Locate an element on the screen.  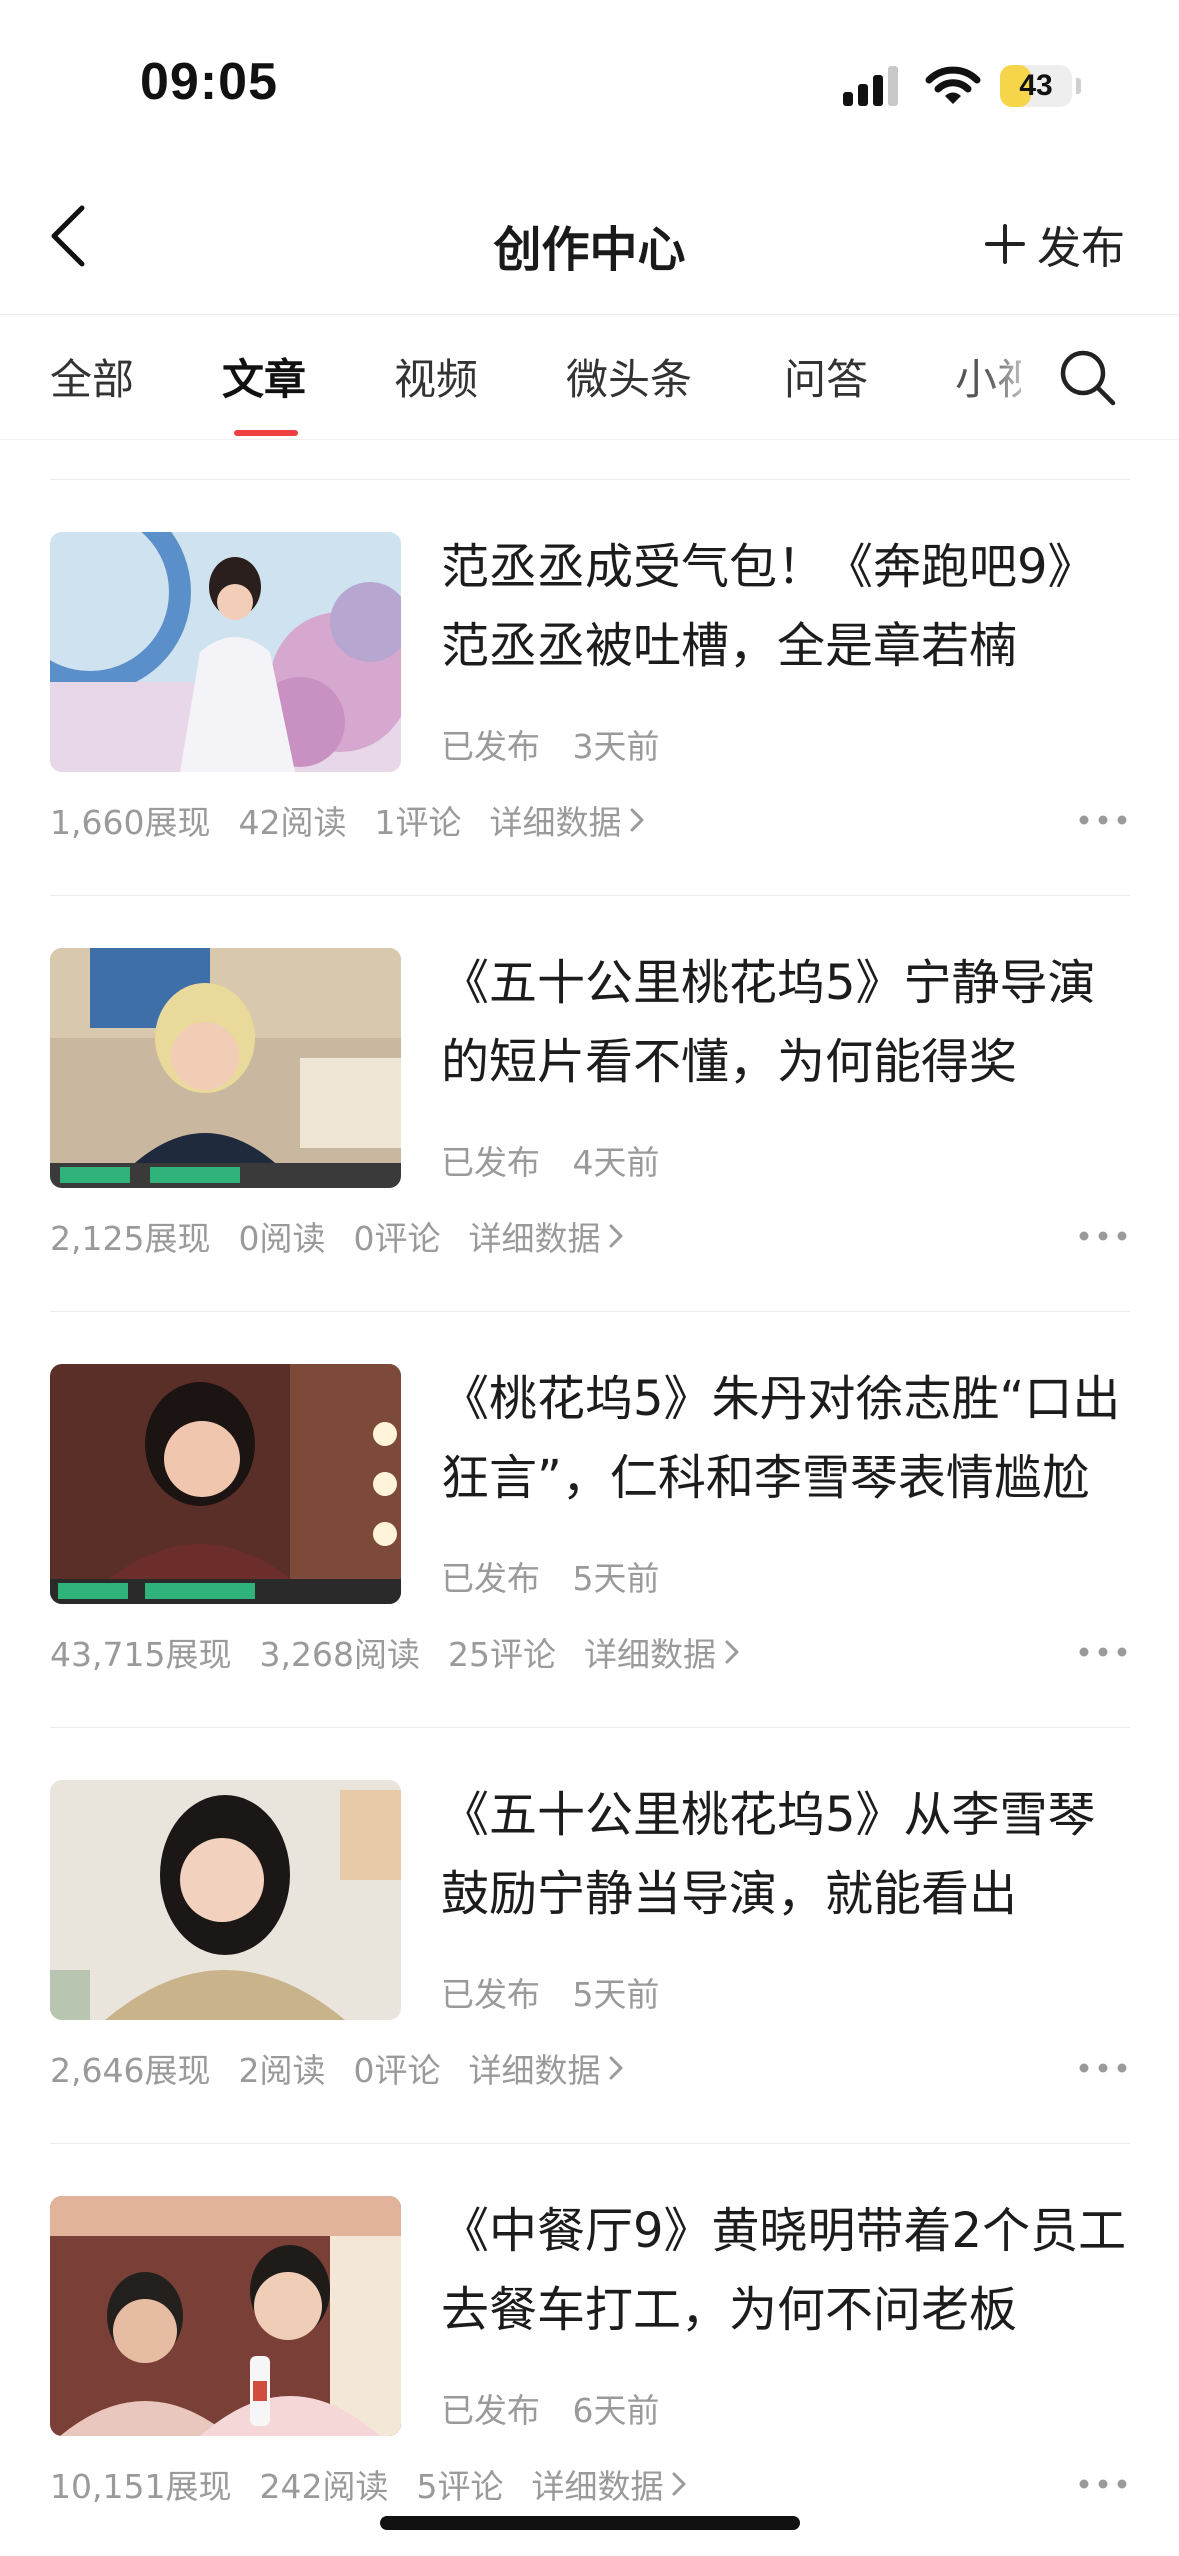
battery-level: 43 is located at coordinates (1036, 85).